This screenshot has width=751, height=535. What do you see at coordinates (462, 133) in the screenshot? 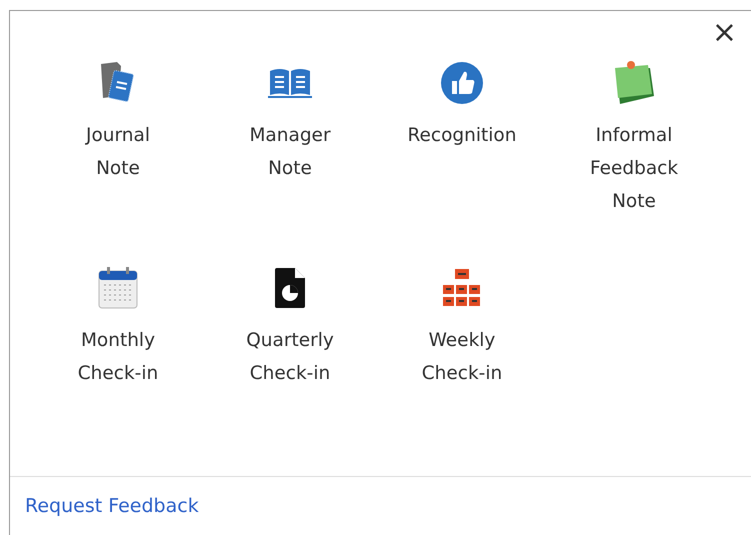
I see `note-type-option: Recognition` at bounding box center [462, 133].